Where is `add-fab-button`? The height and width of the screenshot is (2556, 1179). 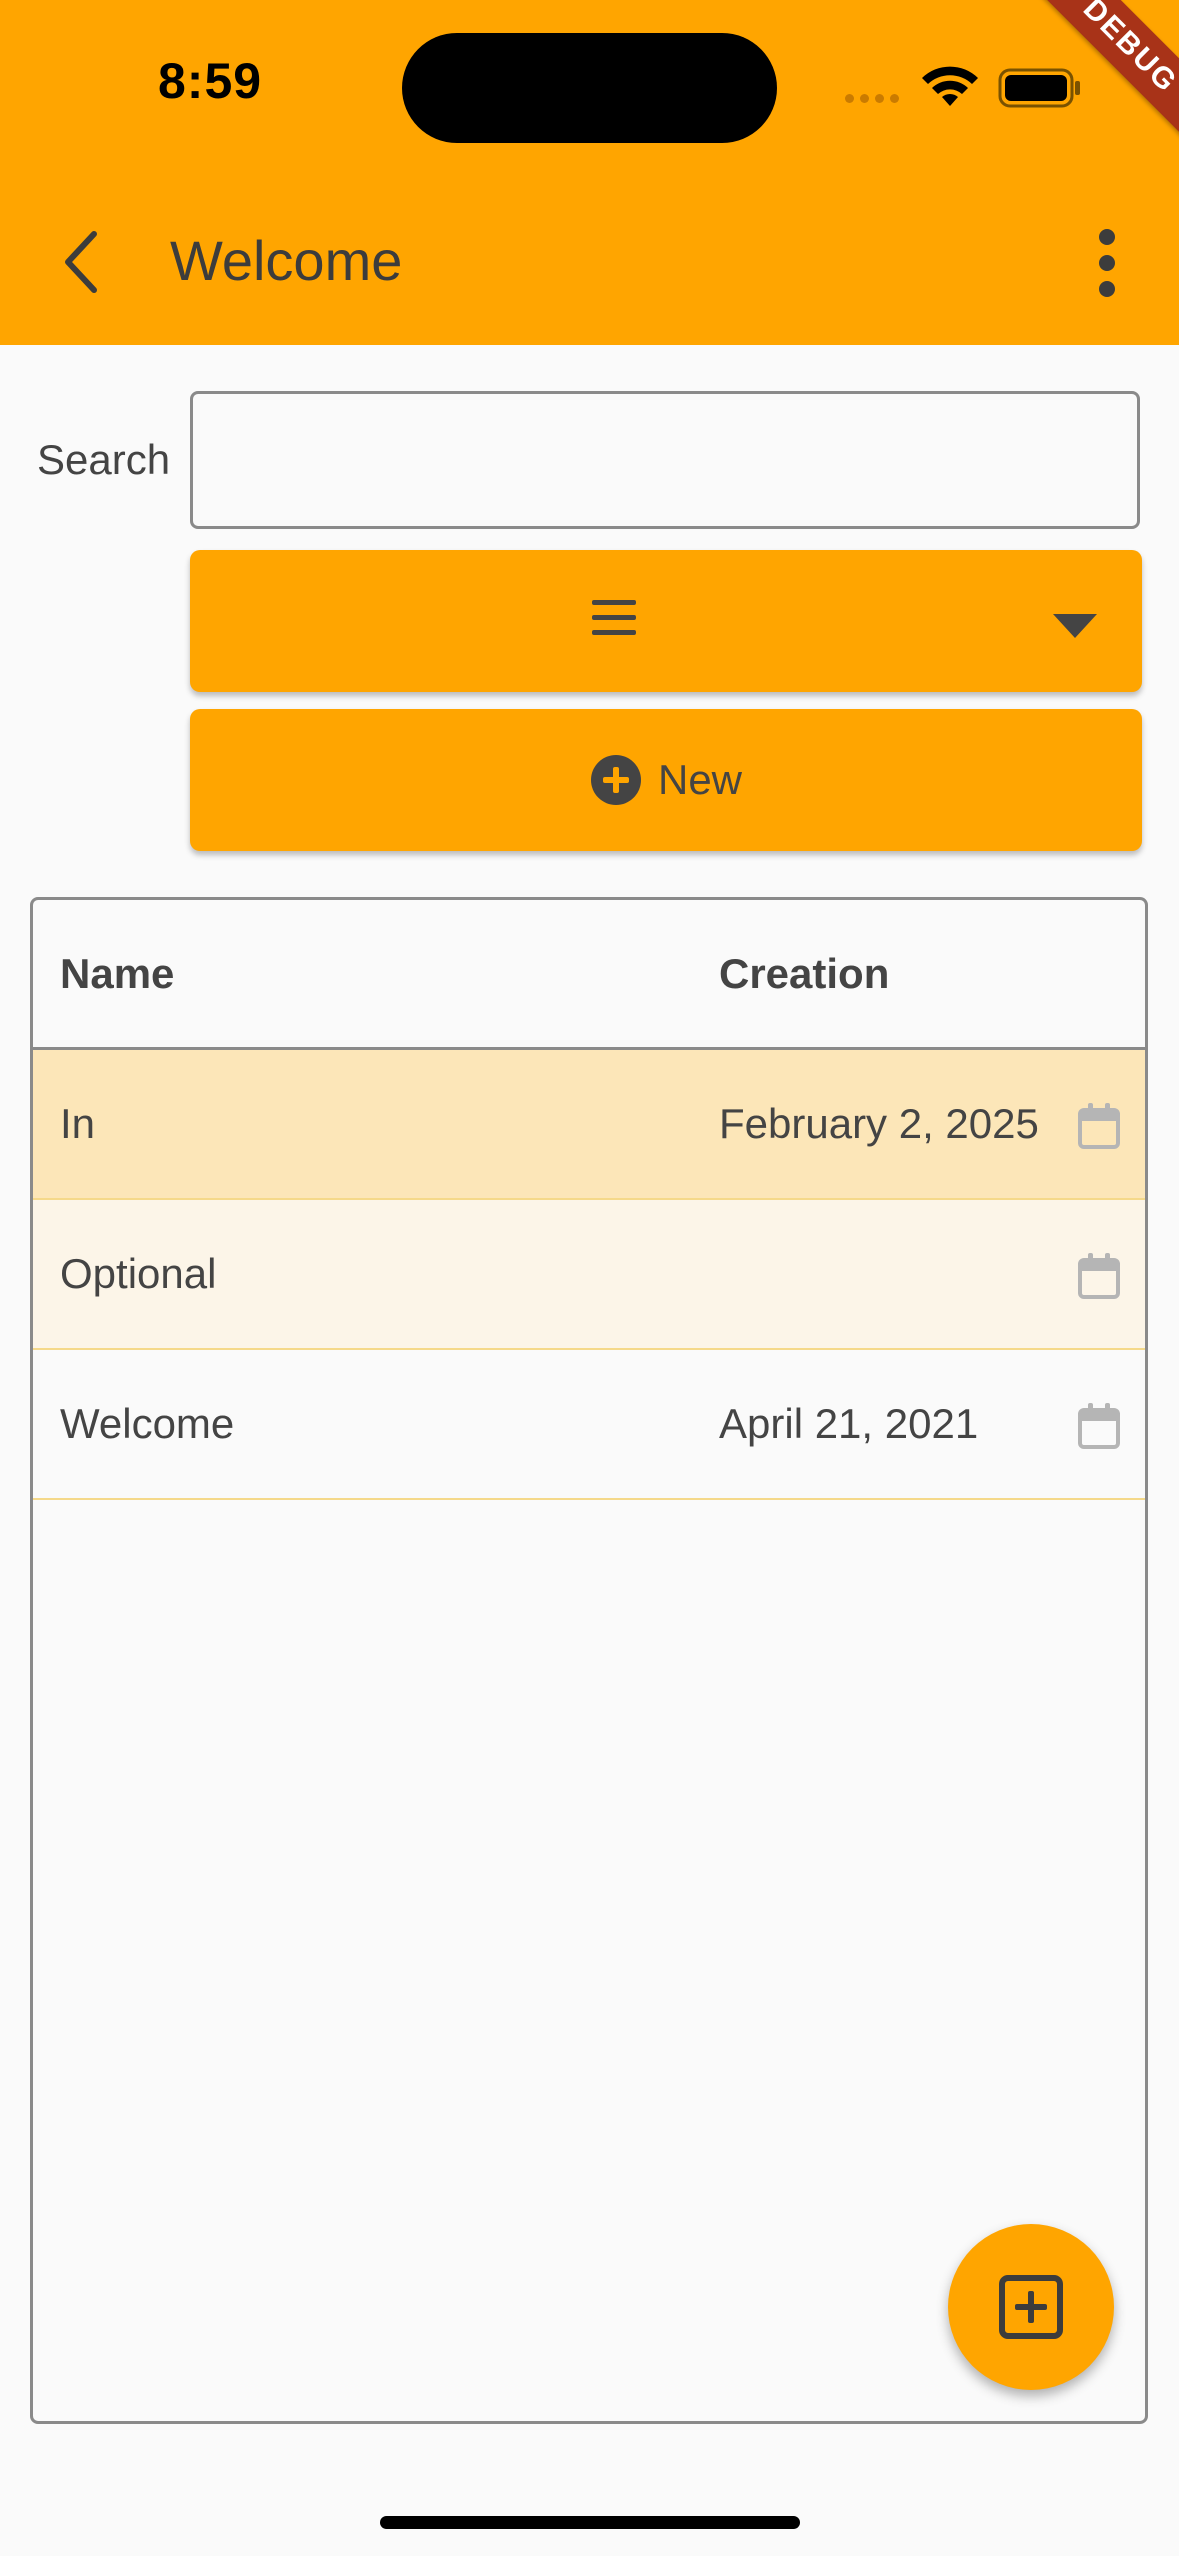 add-fab-button is located at coordinates (1031, 2307).